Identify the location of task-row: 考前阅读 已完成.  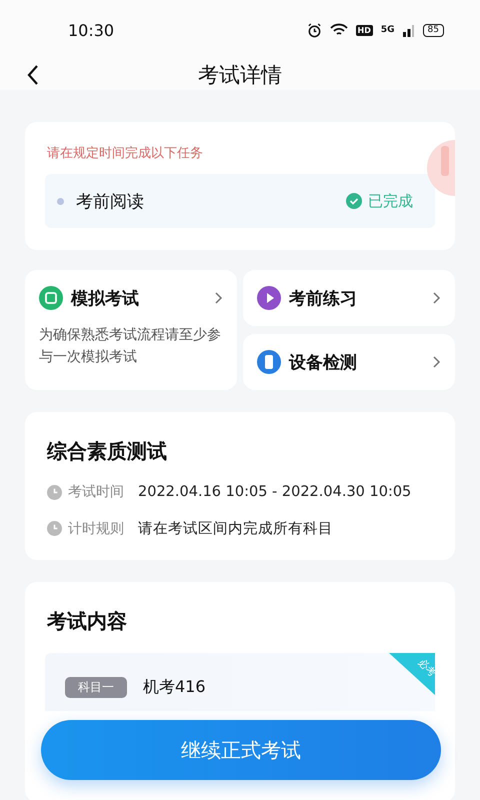
(240, 201).